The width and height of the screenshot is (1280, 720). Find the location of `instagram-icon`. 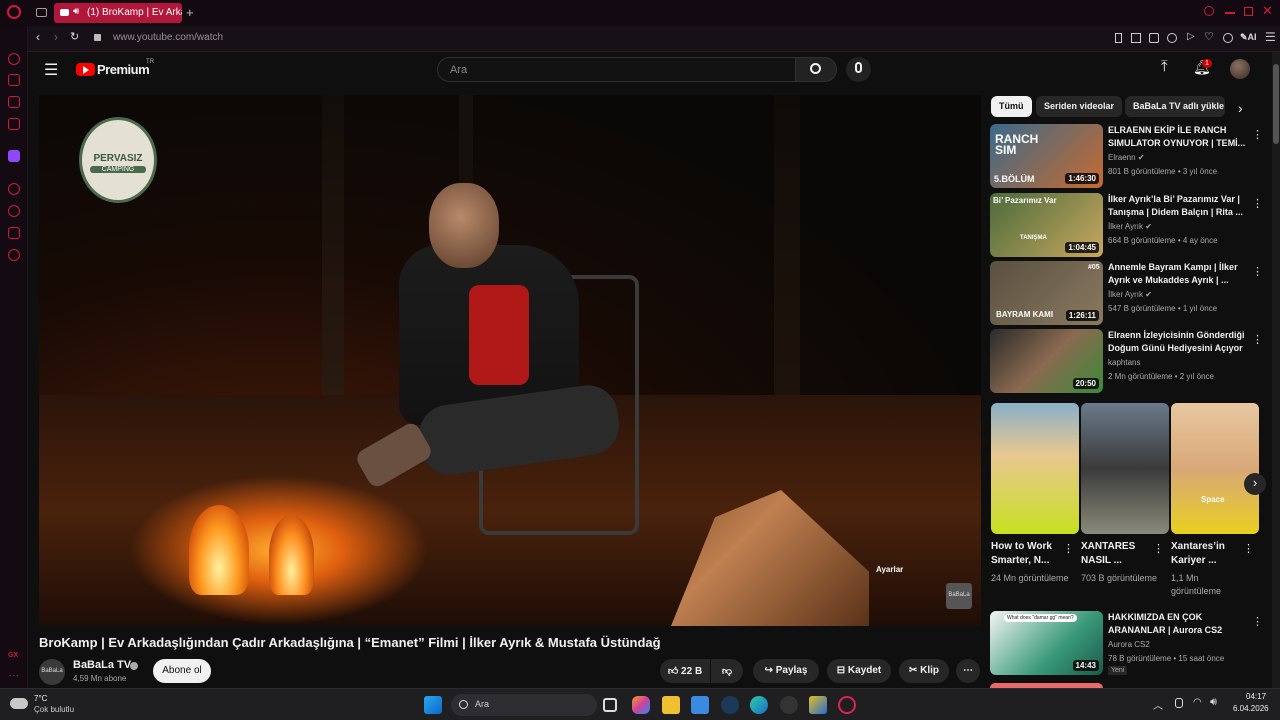

instagram-icon is located at coordinates (14, 124).